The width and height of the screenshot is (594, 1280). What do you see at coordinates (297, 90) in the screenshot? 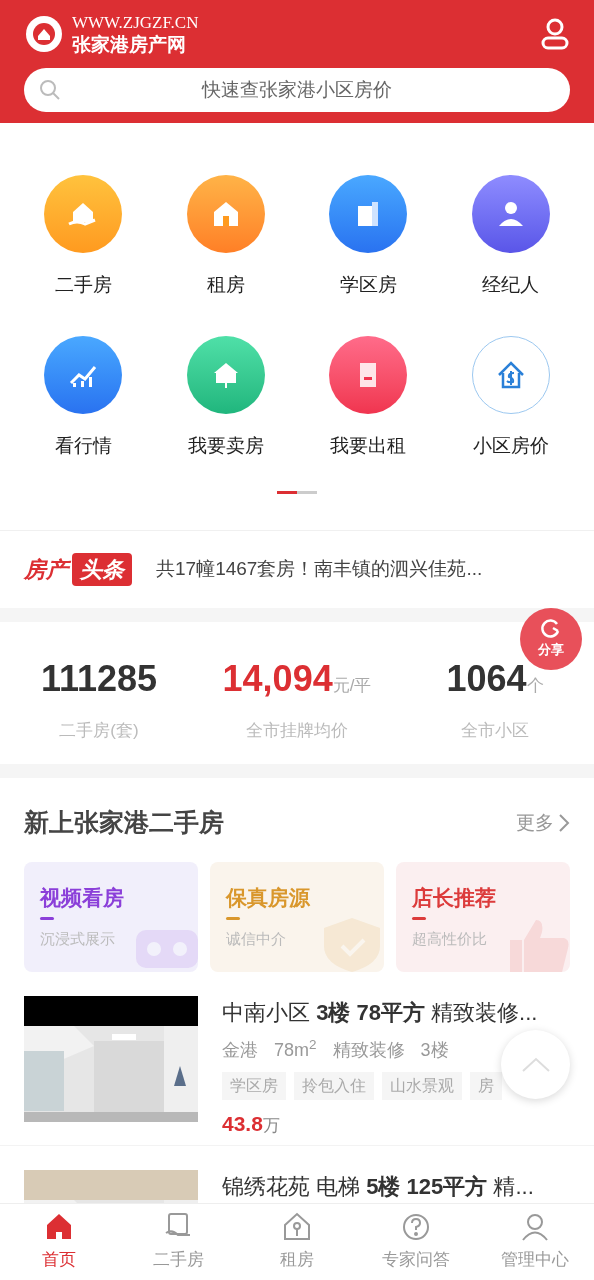
I see `search-field: 快速查张家港小区房价` at bounding box center [297, 90].